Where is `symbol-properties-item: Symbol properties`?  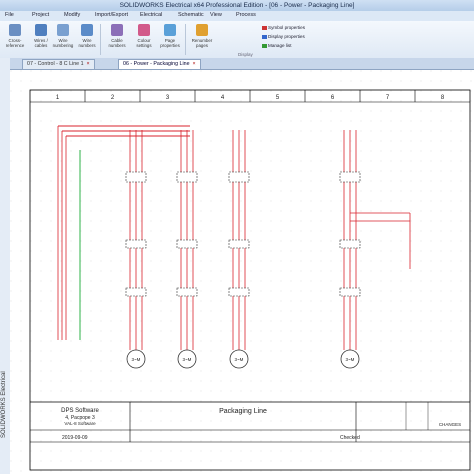 symbol-properties-item: Symbol properties is located at coordinates (283, 27).